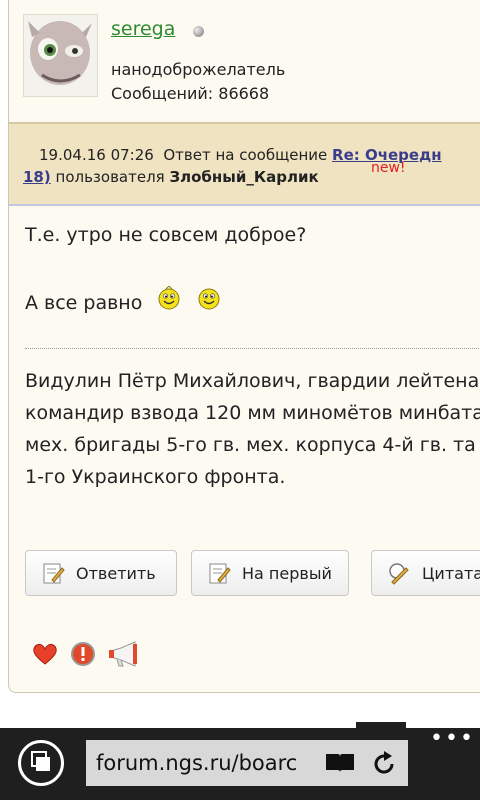 This screenshot has width=480, height=800. Describe the element at coordinates (45, 654) in the screenshot. I see `heart-icon` at that location.